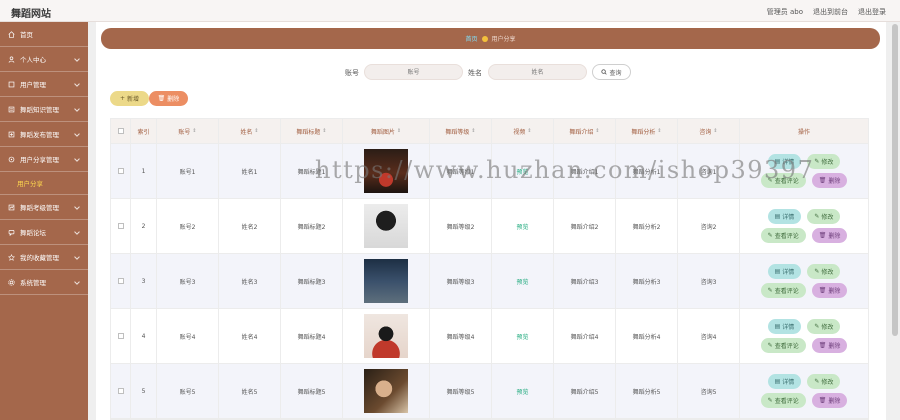  What do you see at coordinates (44, 159) in the screenshot?
I see `sidebar-item-share: 用户分享管理` at bounding box center [44, 159].